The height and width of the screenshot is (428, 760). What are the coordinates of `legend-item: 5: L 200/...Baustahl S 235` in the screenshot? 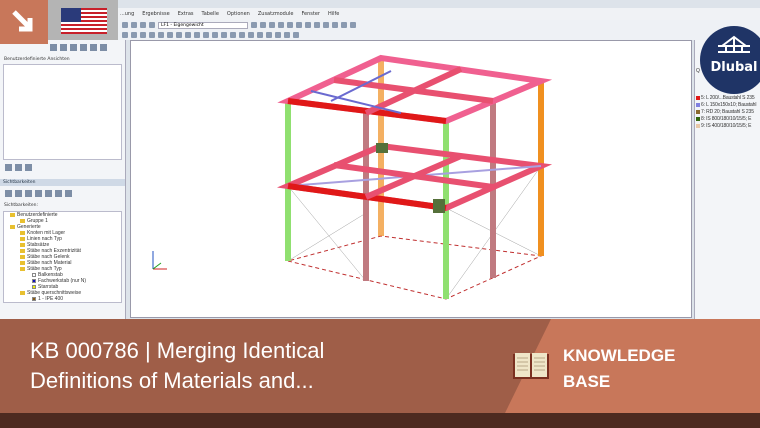 It's located at (727, 98).